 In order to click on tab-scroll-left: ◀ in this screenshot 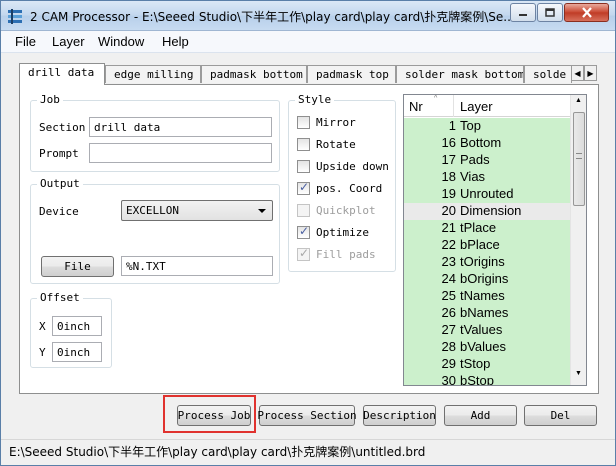, I will do `click(577, 73)`.